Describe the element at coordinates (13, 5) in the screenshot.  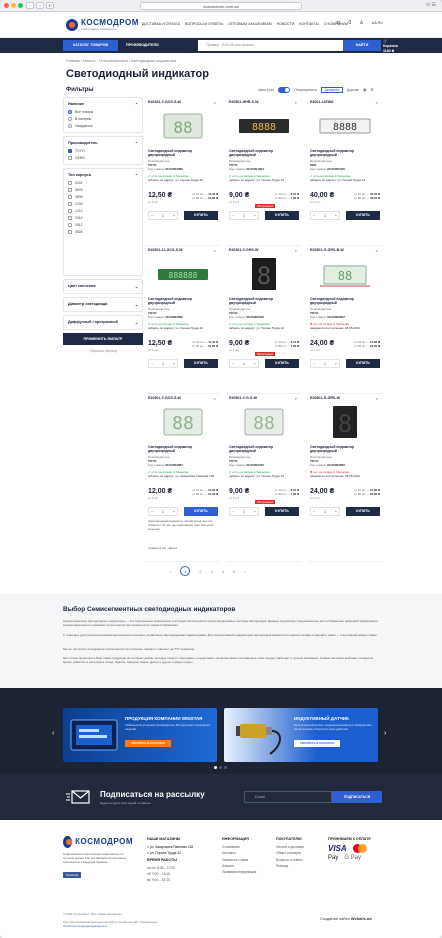
I see `window-controls` at that location.